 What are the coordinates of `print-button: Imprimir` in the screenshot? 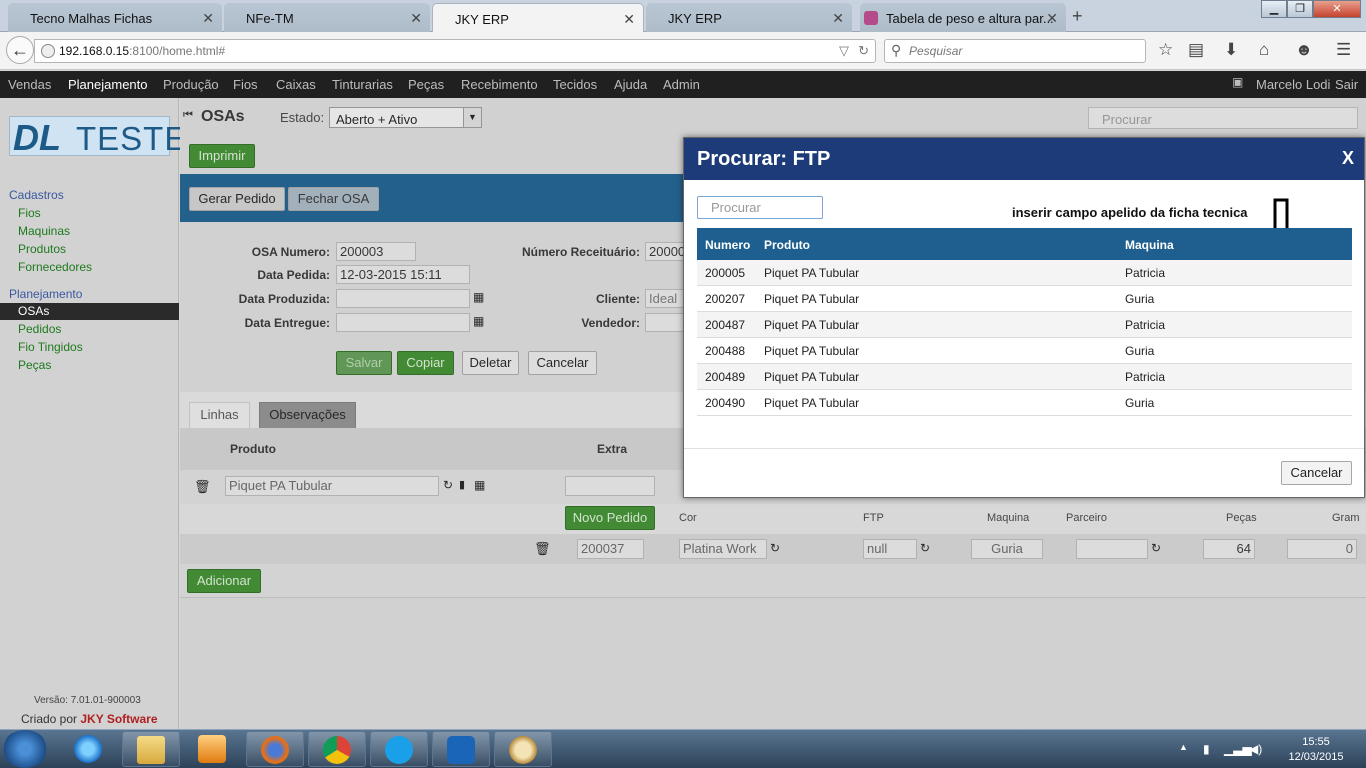 It's located at (222, 156).